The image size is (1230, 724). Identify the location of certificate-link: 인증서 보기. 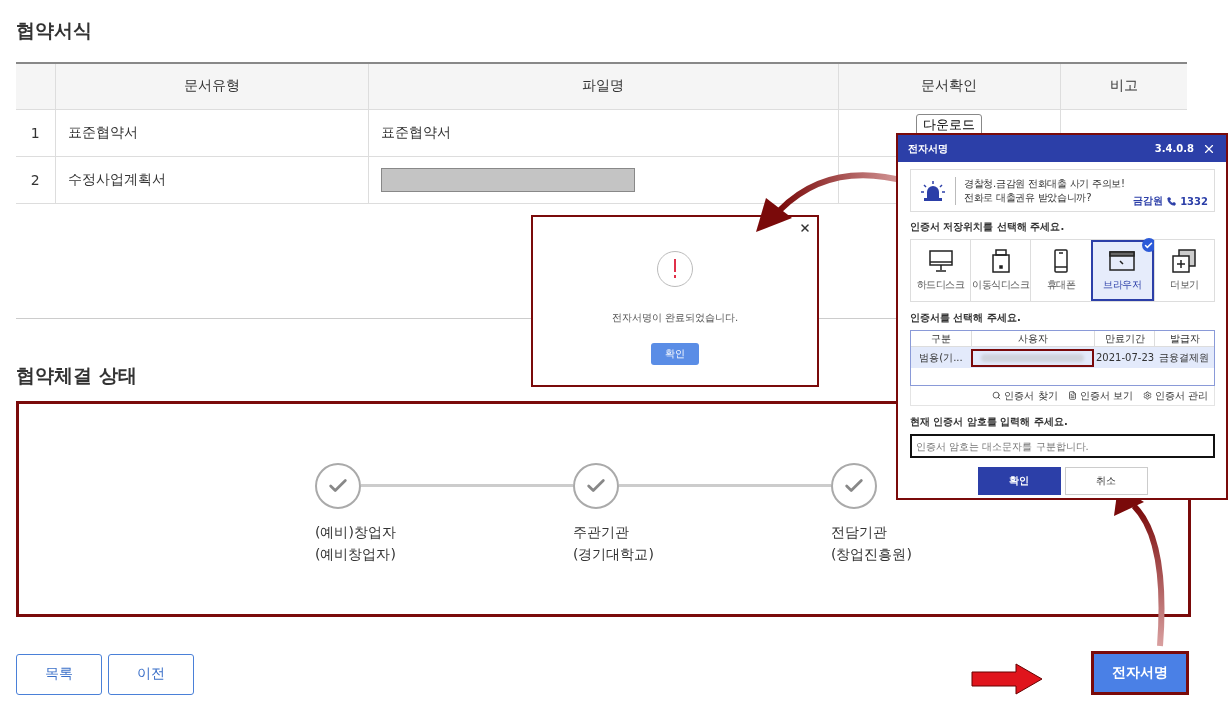
(1100, 395).